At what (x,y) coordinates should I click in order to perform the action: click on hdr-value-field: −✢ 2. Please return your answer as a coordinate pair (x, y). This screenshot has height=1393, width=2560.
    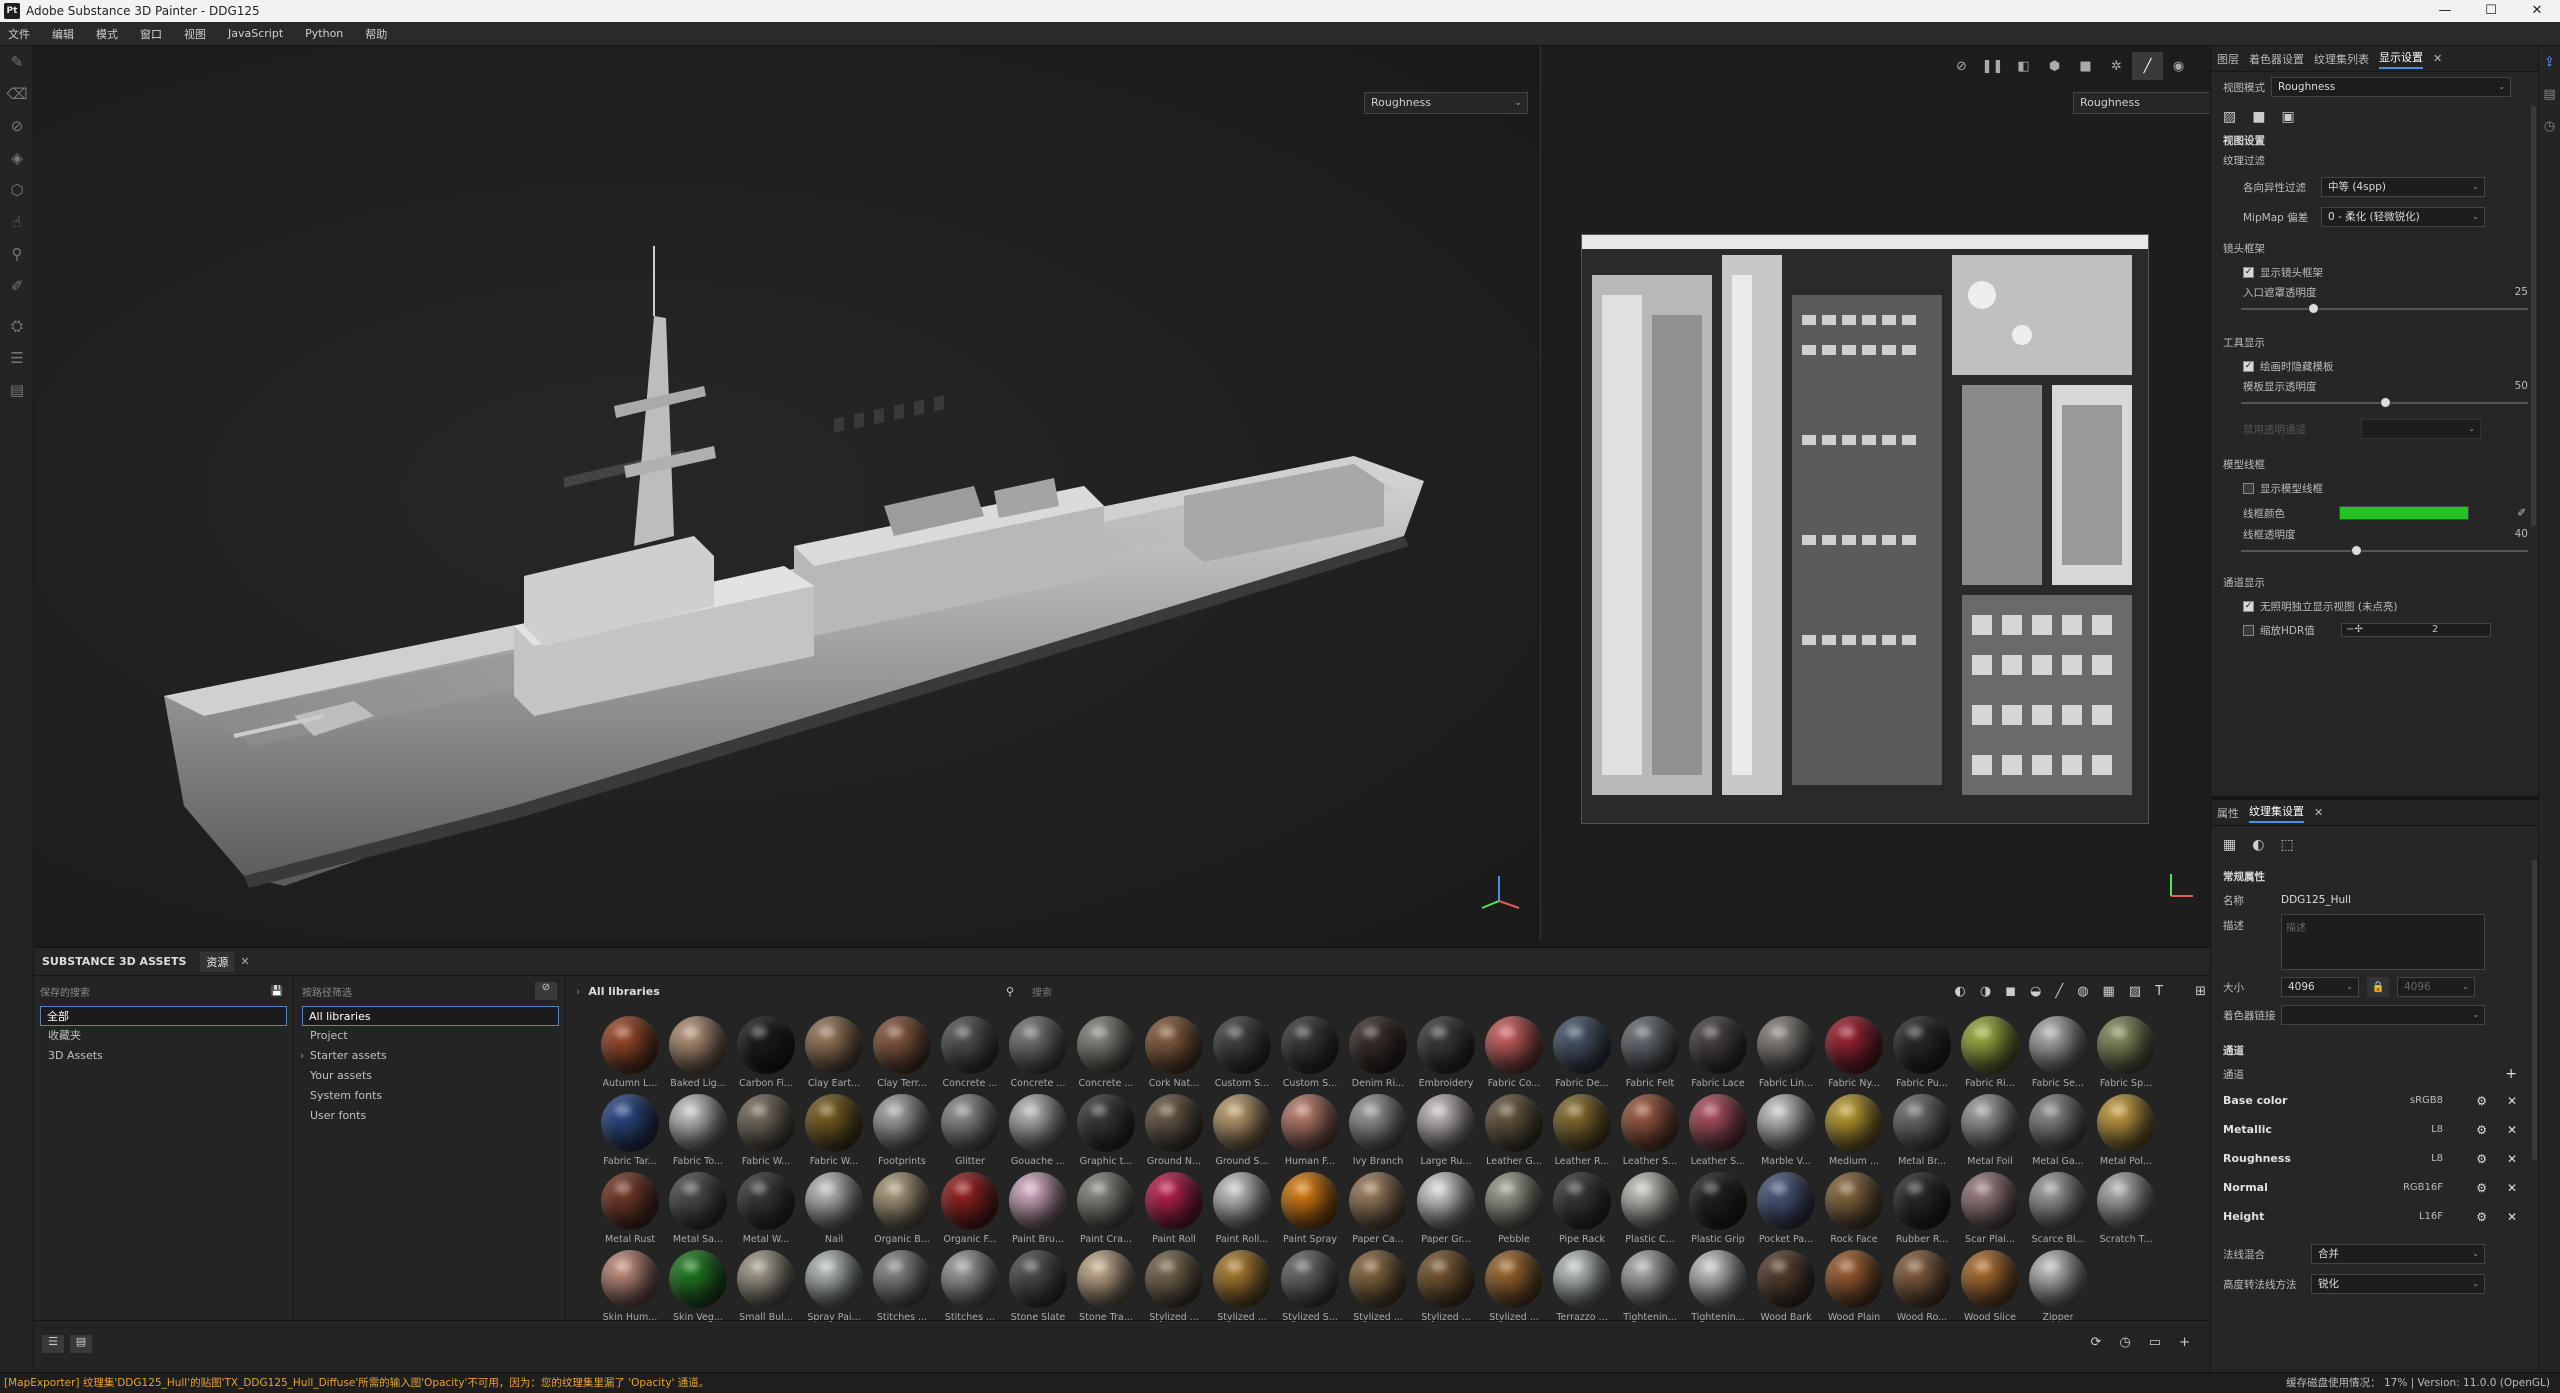
    Looking at the image, I should click on (2416, 630).